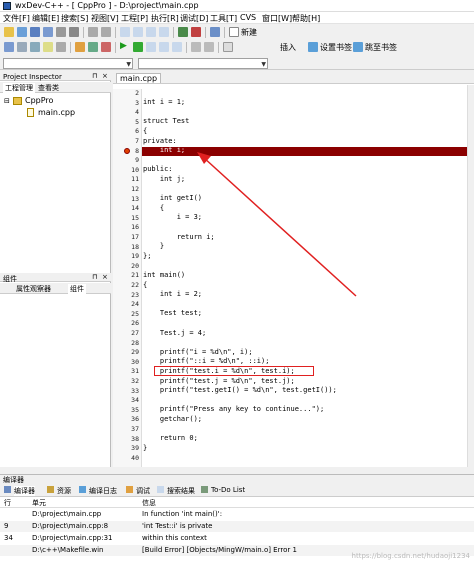 The height and width of the screenshot is (562, 474). What do you see at coordinates (82, 489) in the screenshot?
I see `log-tab-icon` at bounding box center [82, 489].